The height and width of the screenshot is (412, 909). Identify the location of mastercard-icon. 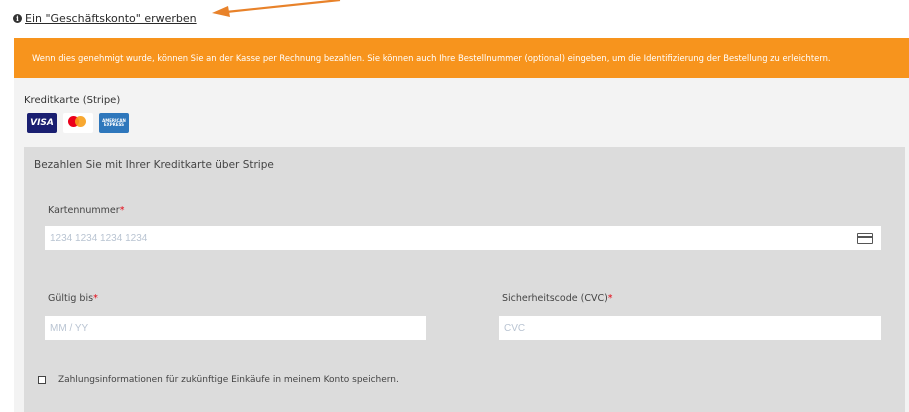
(78, 123).